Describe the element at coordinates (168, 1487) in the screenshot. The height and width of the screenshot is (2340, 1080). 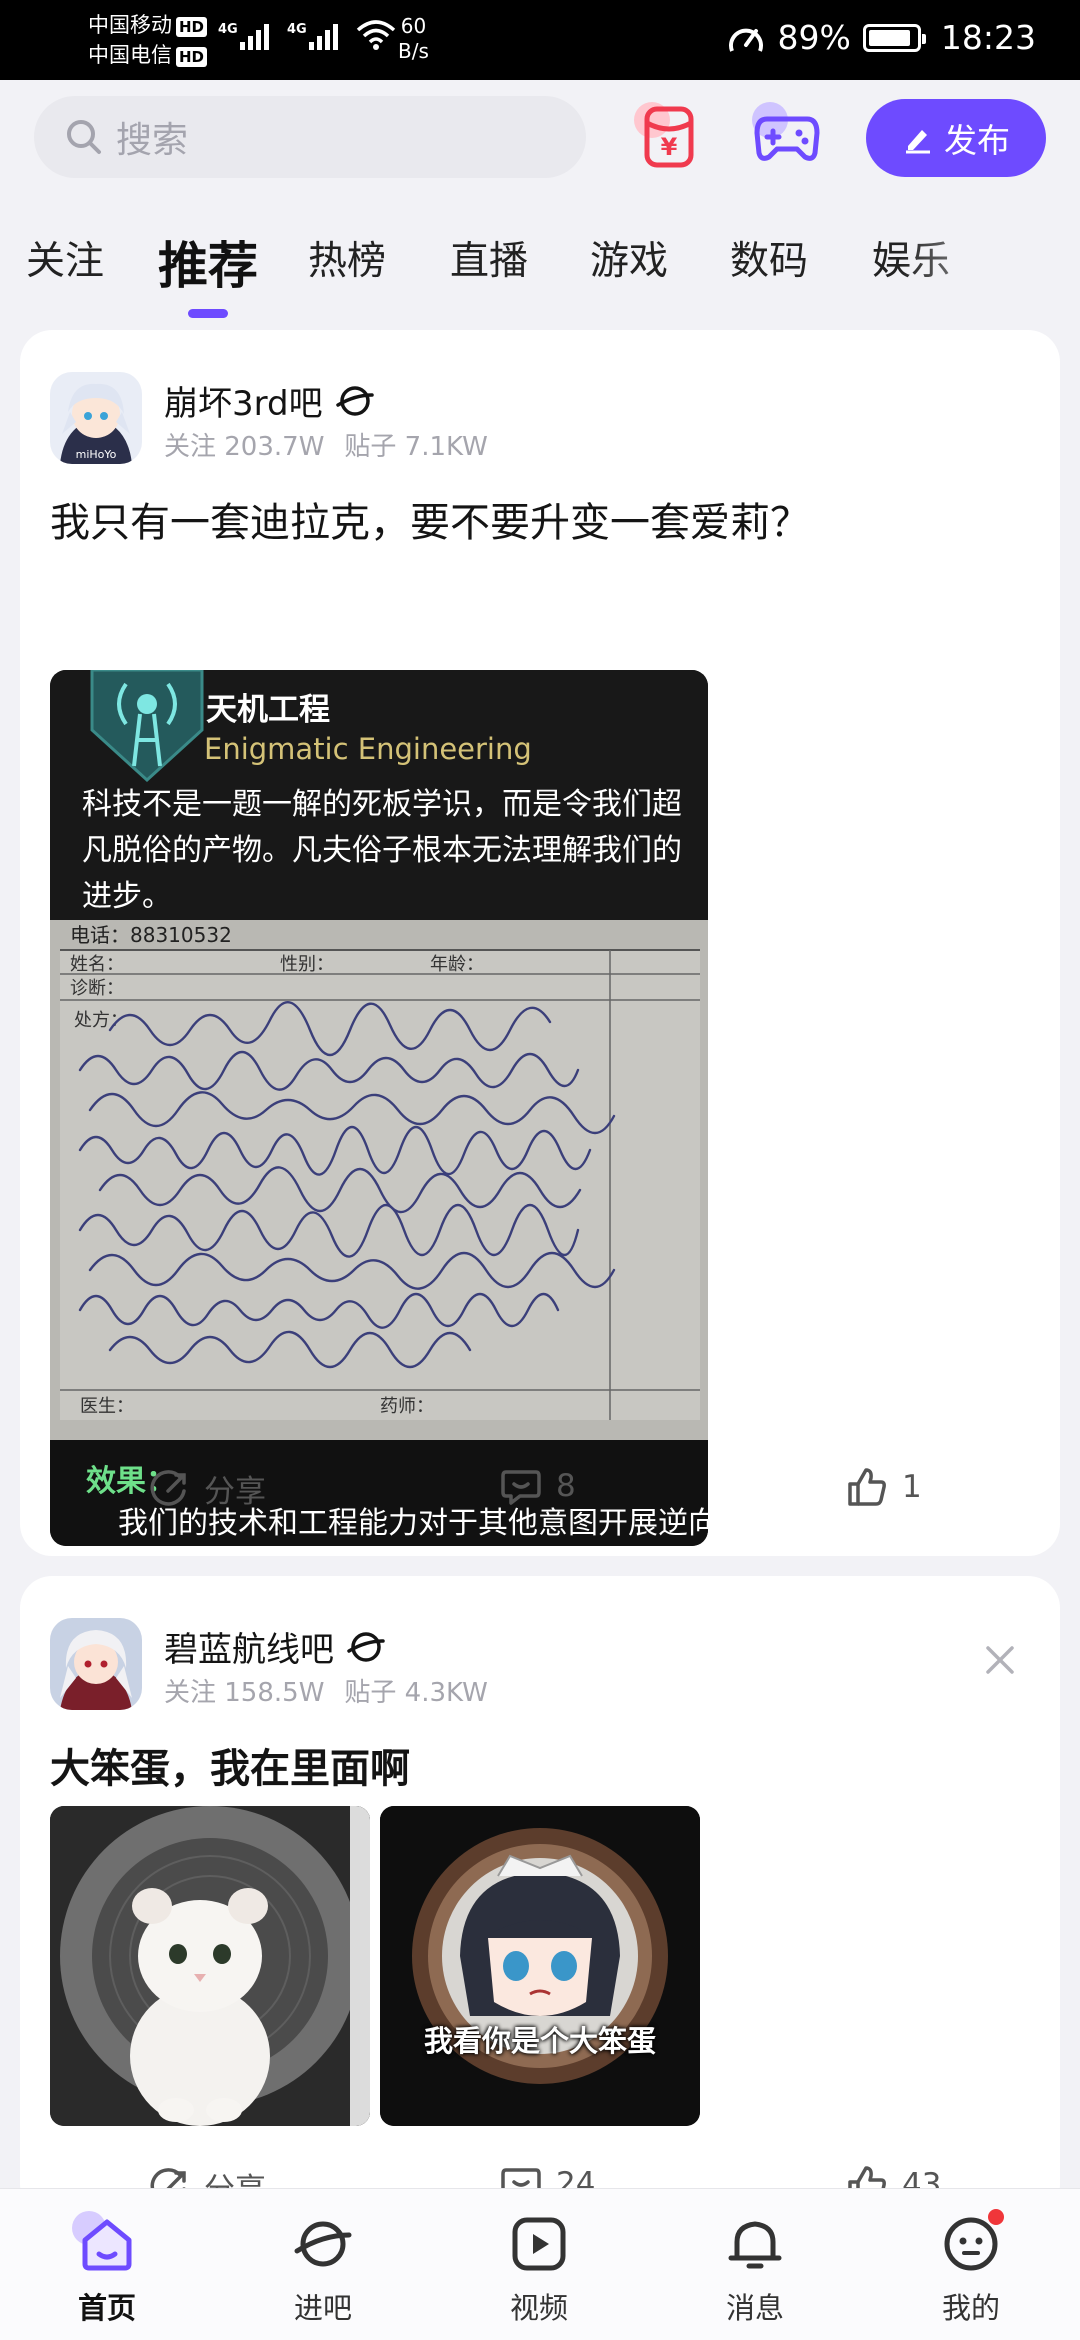
I see `share-icon` at that location.